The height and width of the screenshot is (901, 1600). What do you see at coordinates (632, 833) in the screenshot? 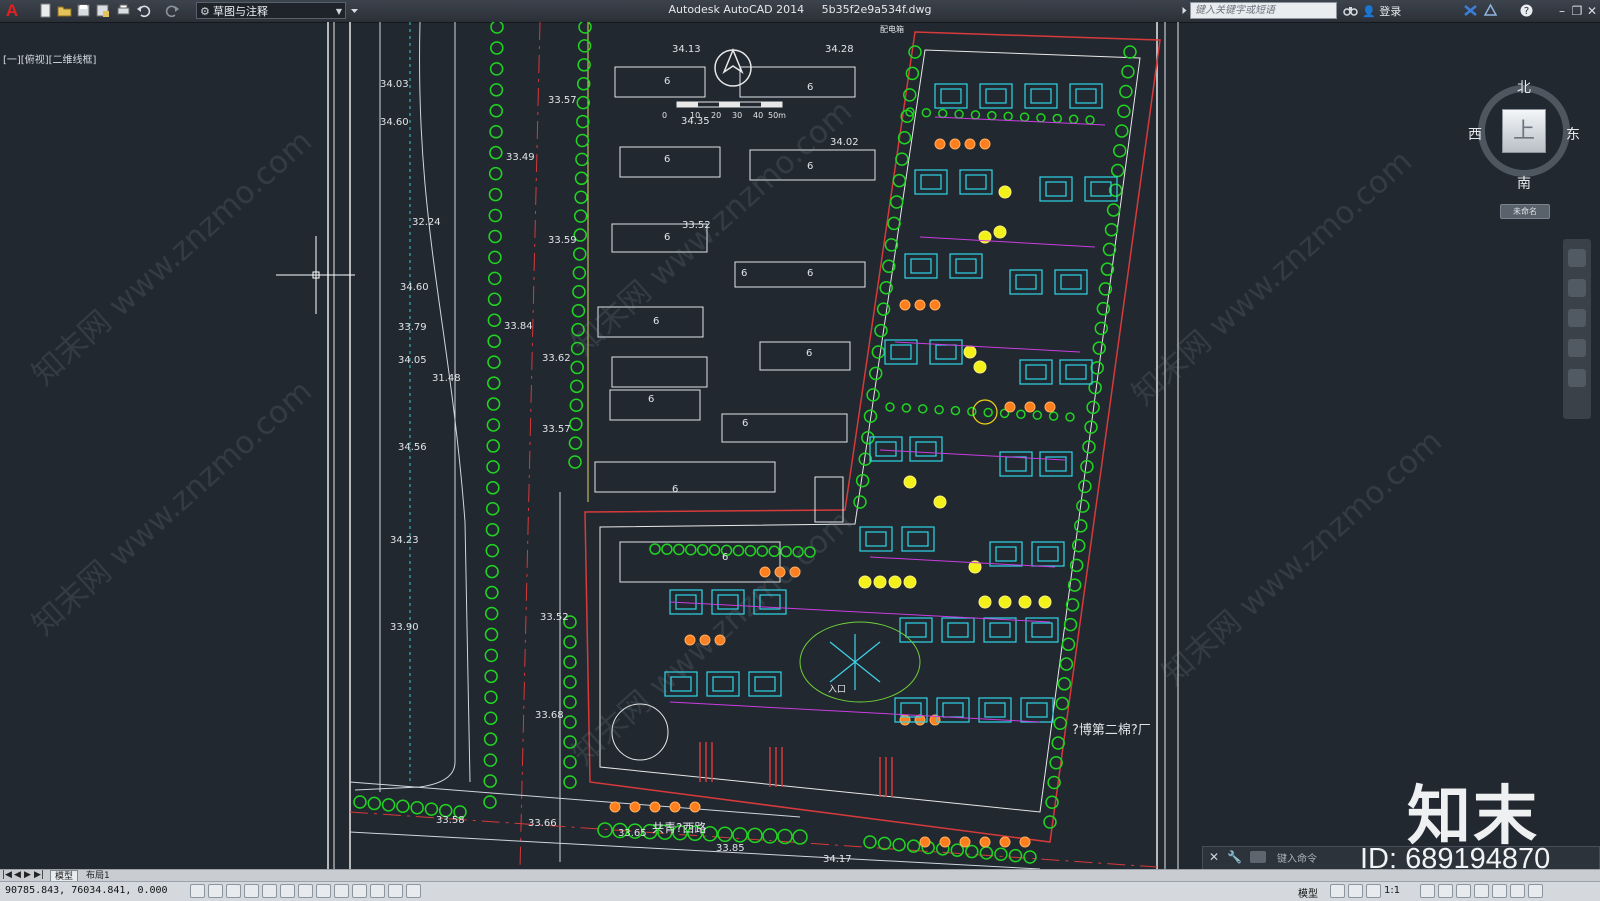
I see `elevation-label: 33.65` at bounding box center [632, 833].